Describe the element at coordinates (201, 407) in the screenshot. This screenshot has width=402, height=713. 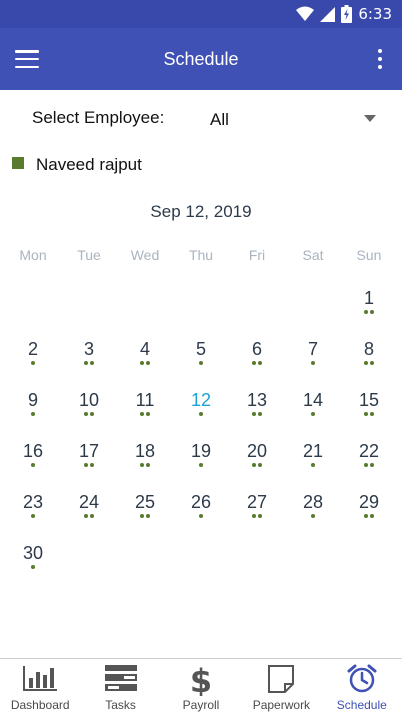
I see `calendar-day: 12` at that location.